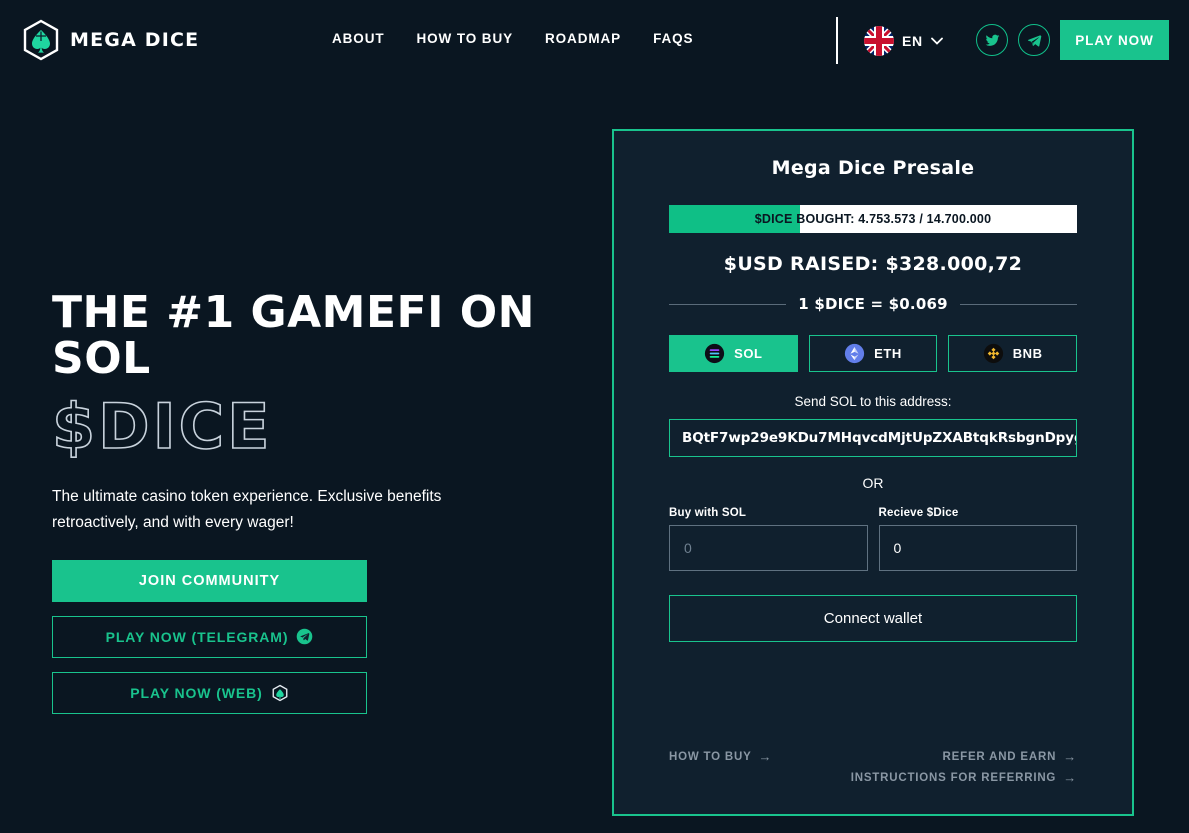  Describe the element at coordinates (708, 513) in the screenshot. I see `buy-field-label: Buy with SOL` at that location.